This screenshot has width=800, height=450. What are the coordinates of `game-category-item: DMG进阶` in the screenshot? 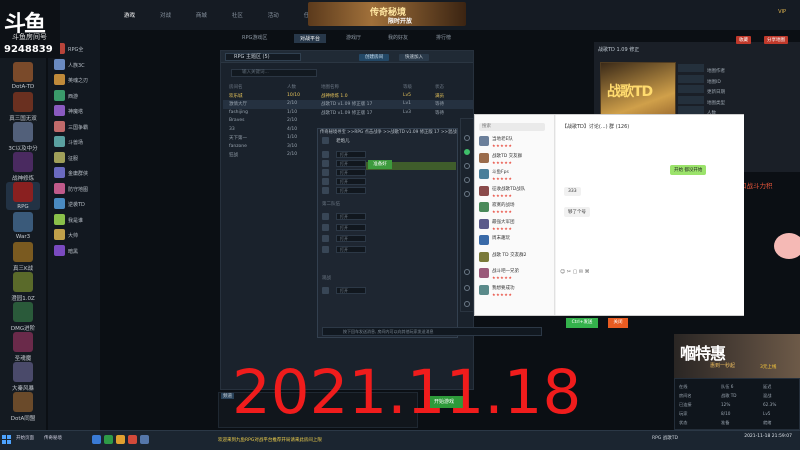 It's located at (23, 317).